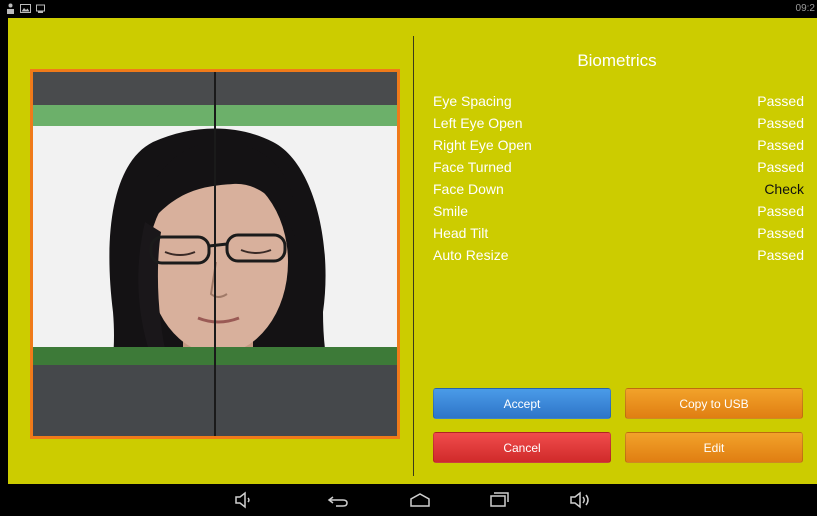  What do you see at coordinates (472, 167) in the screenshot?
I see `check-label: Face Turned` at bounding box center [472, 167].